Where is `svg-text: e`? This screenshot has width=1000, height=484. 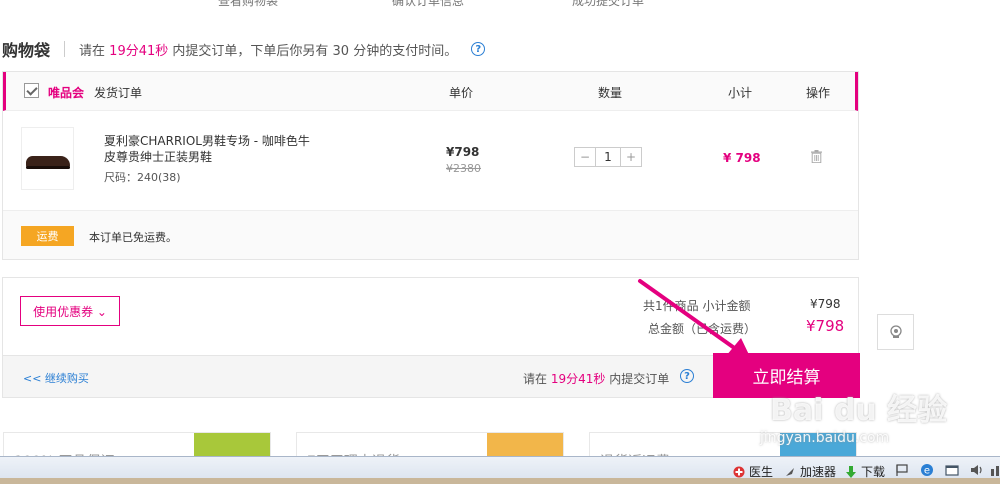 svg-text: e is located at coordinates (927, 471).